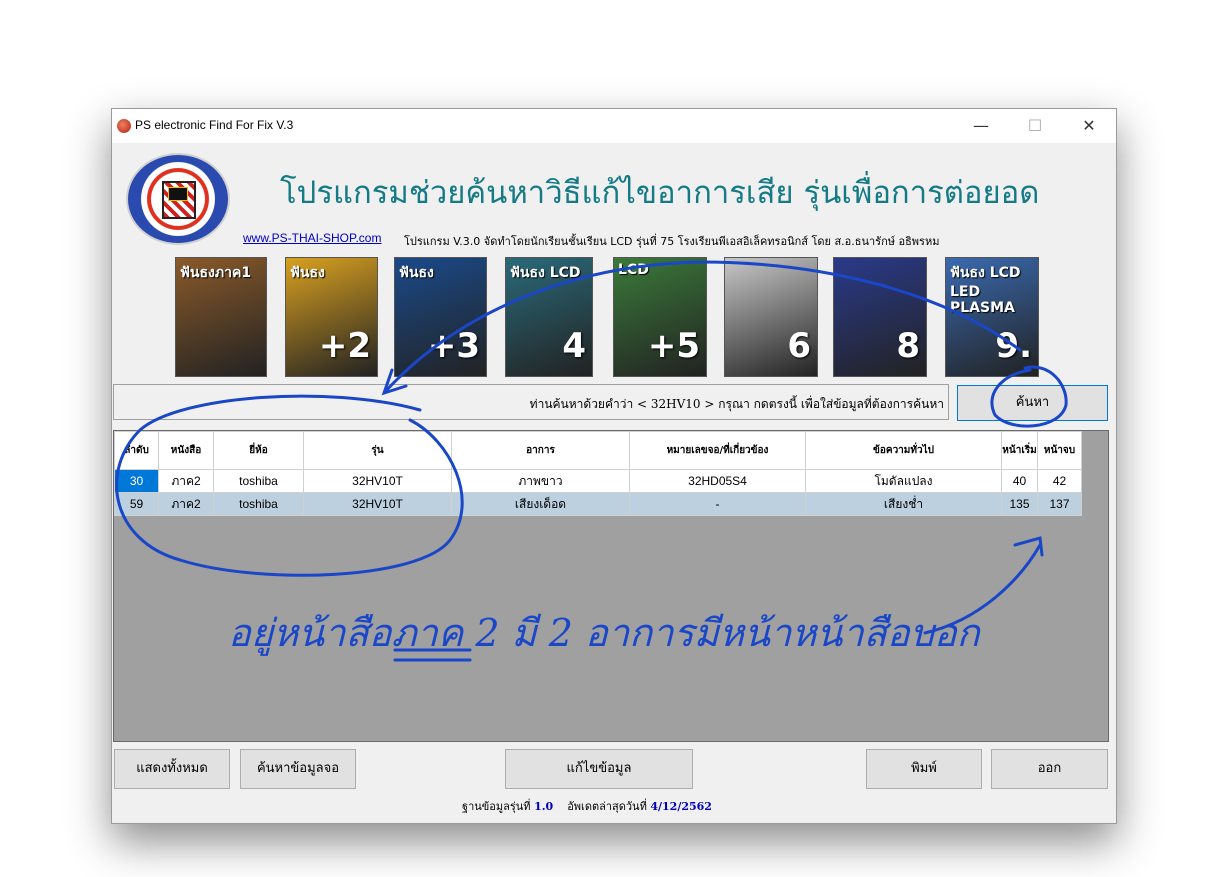  What do you see at coordinates (136, 504) in the screenshot?
I see `table-cell: 59` at bounding box center [136, 504].